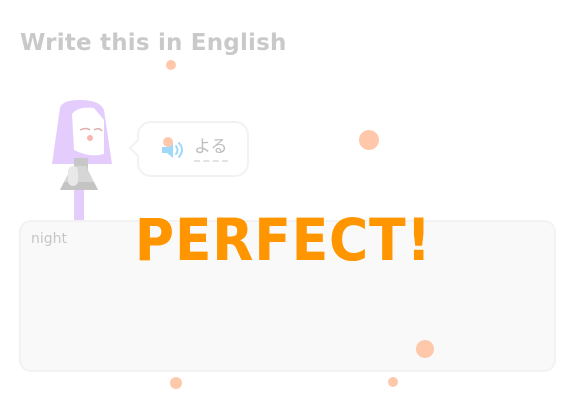  I want to click on character-avatar, so click(85, 160).